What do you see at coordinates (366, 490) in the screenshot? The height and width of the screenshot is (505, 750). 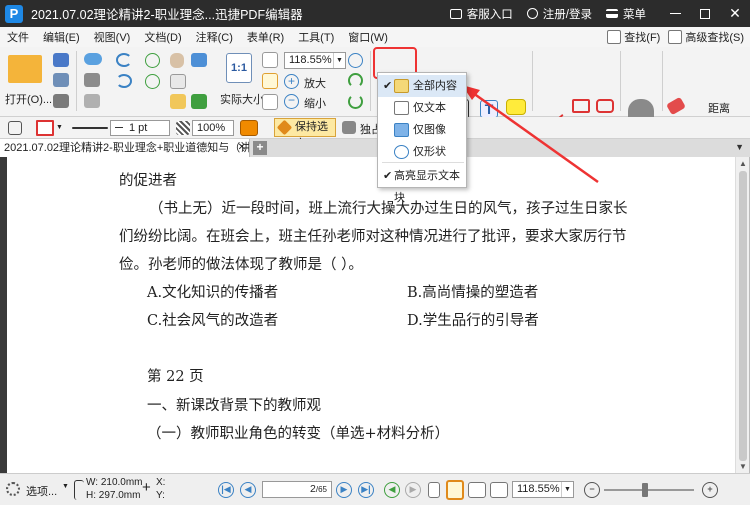 I see `last-page-button: ▶|` at bounding box center [366, 490].